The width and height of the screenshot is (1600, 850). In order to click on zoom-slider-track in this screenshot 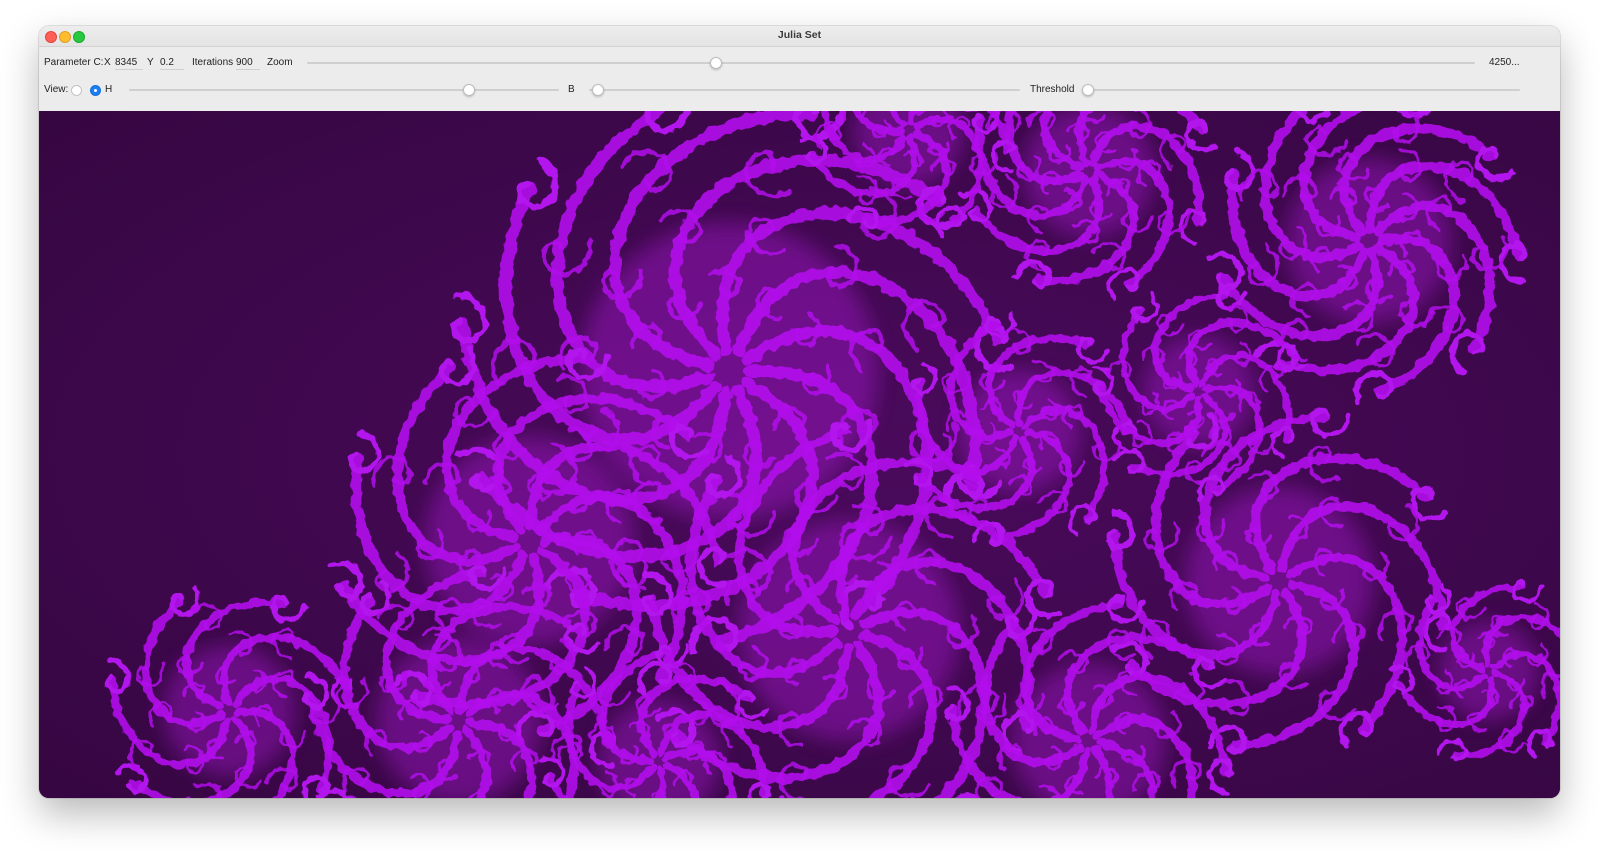, I will do `click(891, 63)`.